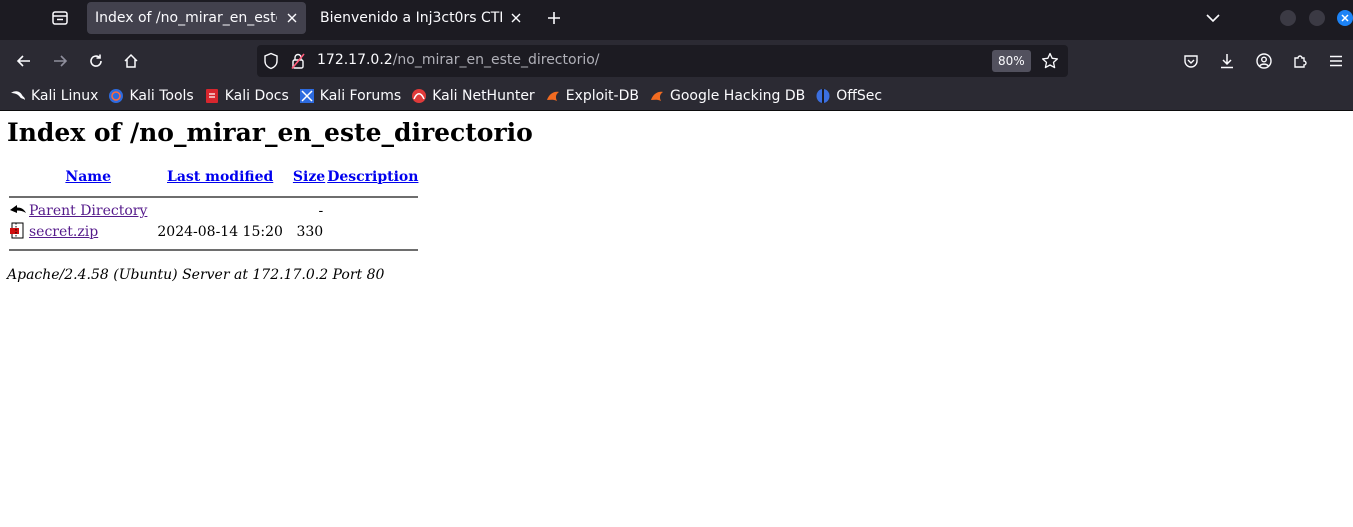 This screenshot has height=527, width=1353. Describe the element at coordinates (270, 132) in the screenshot. I see `page-title: Index of /no_mirar_en_este_directorio` at that location.